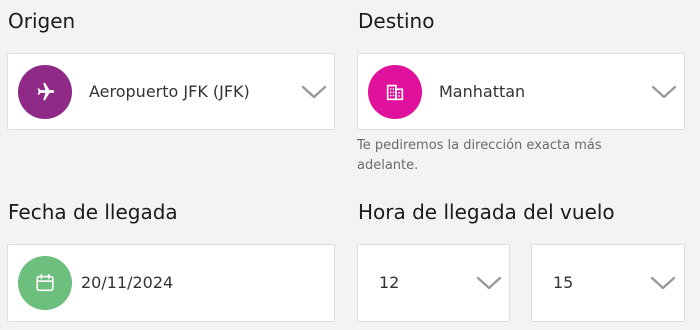 The width and height of the screenshot is (700, 330). What do you see at coordinates (486, 212) in the screenshot?
I see `arrival-time-label: Hora de llegada del vuelo` at bounding box center [486, 212].